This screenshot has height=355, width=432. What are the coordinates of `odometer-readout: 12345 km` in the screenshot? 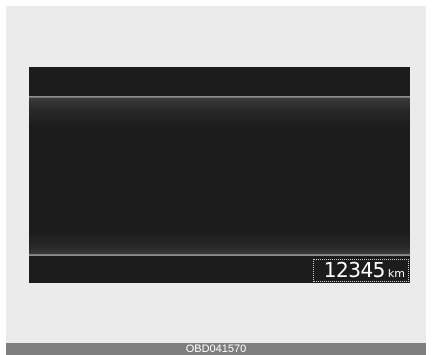 It's located at (361, 270).